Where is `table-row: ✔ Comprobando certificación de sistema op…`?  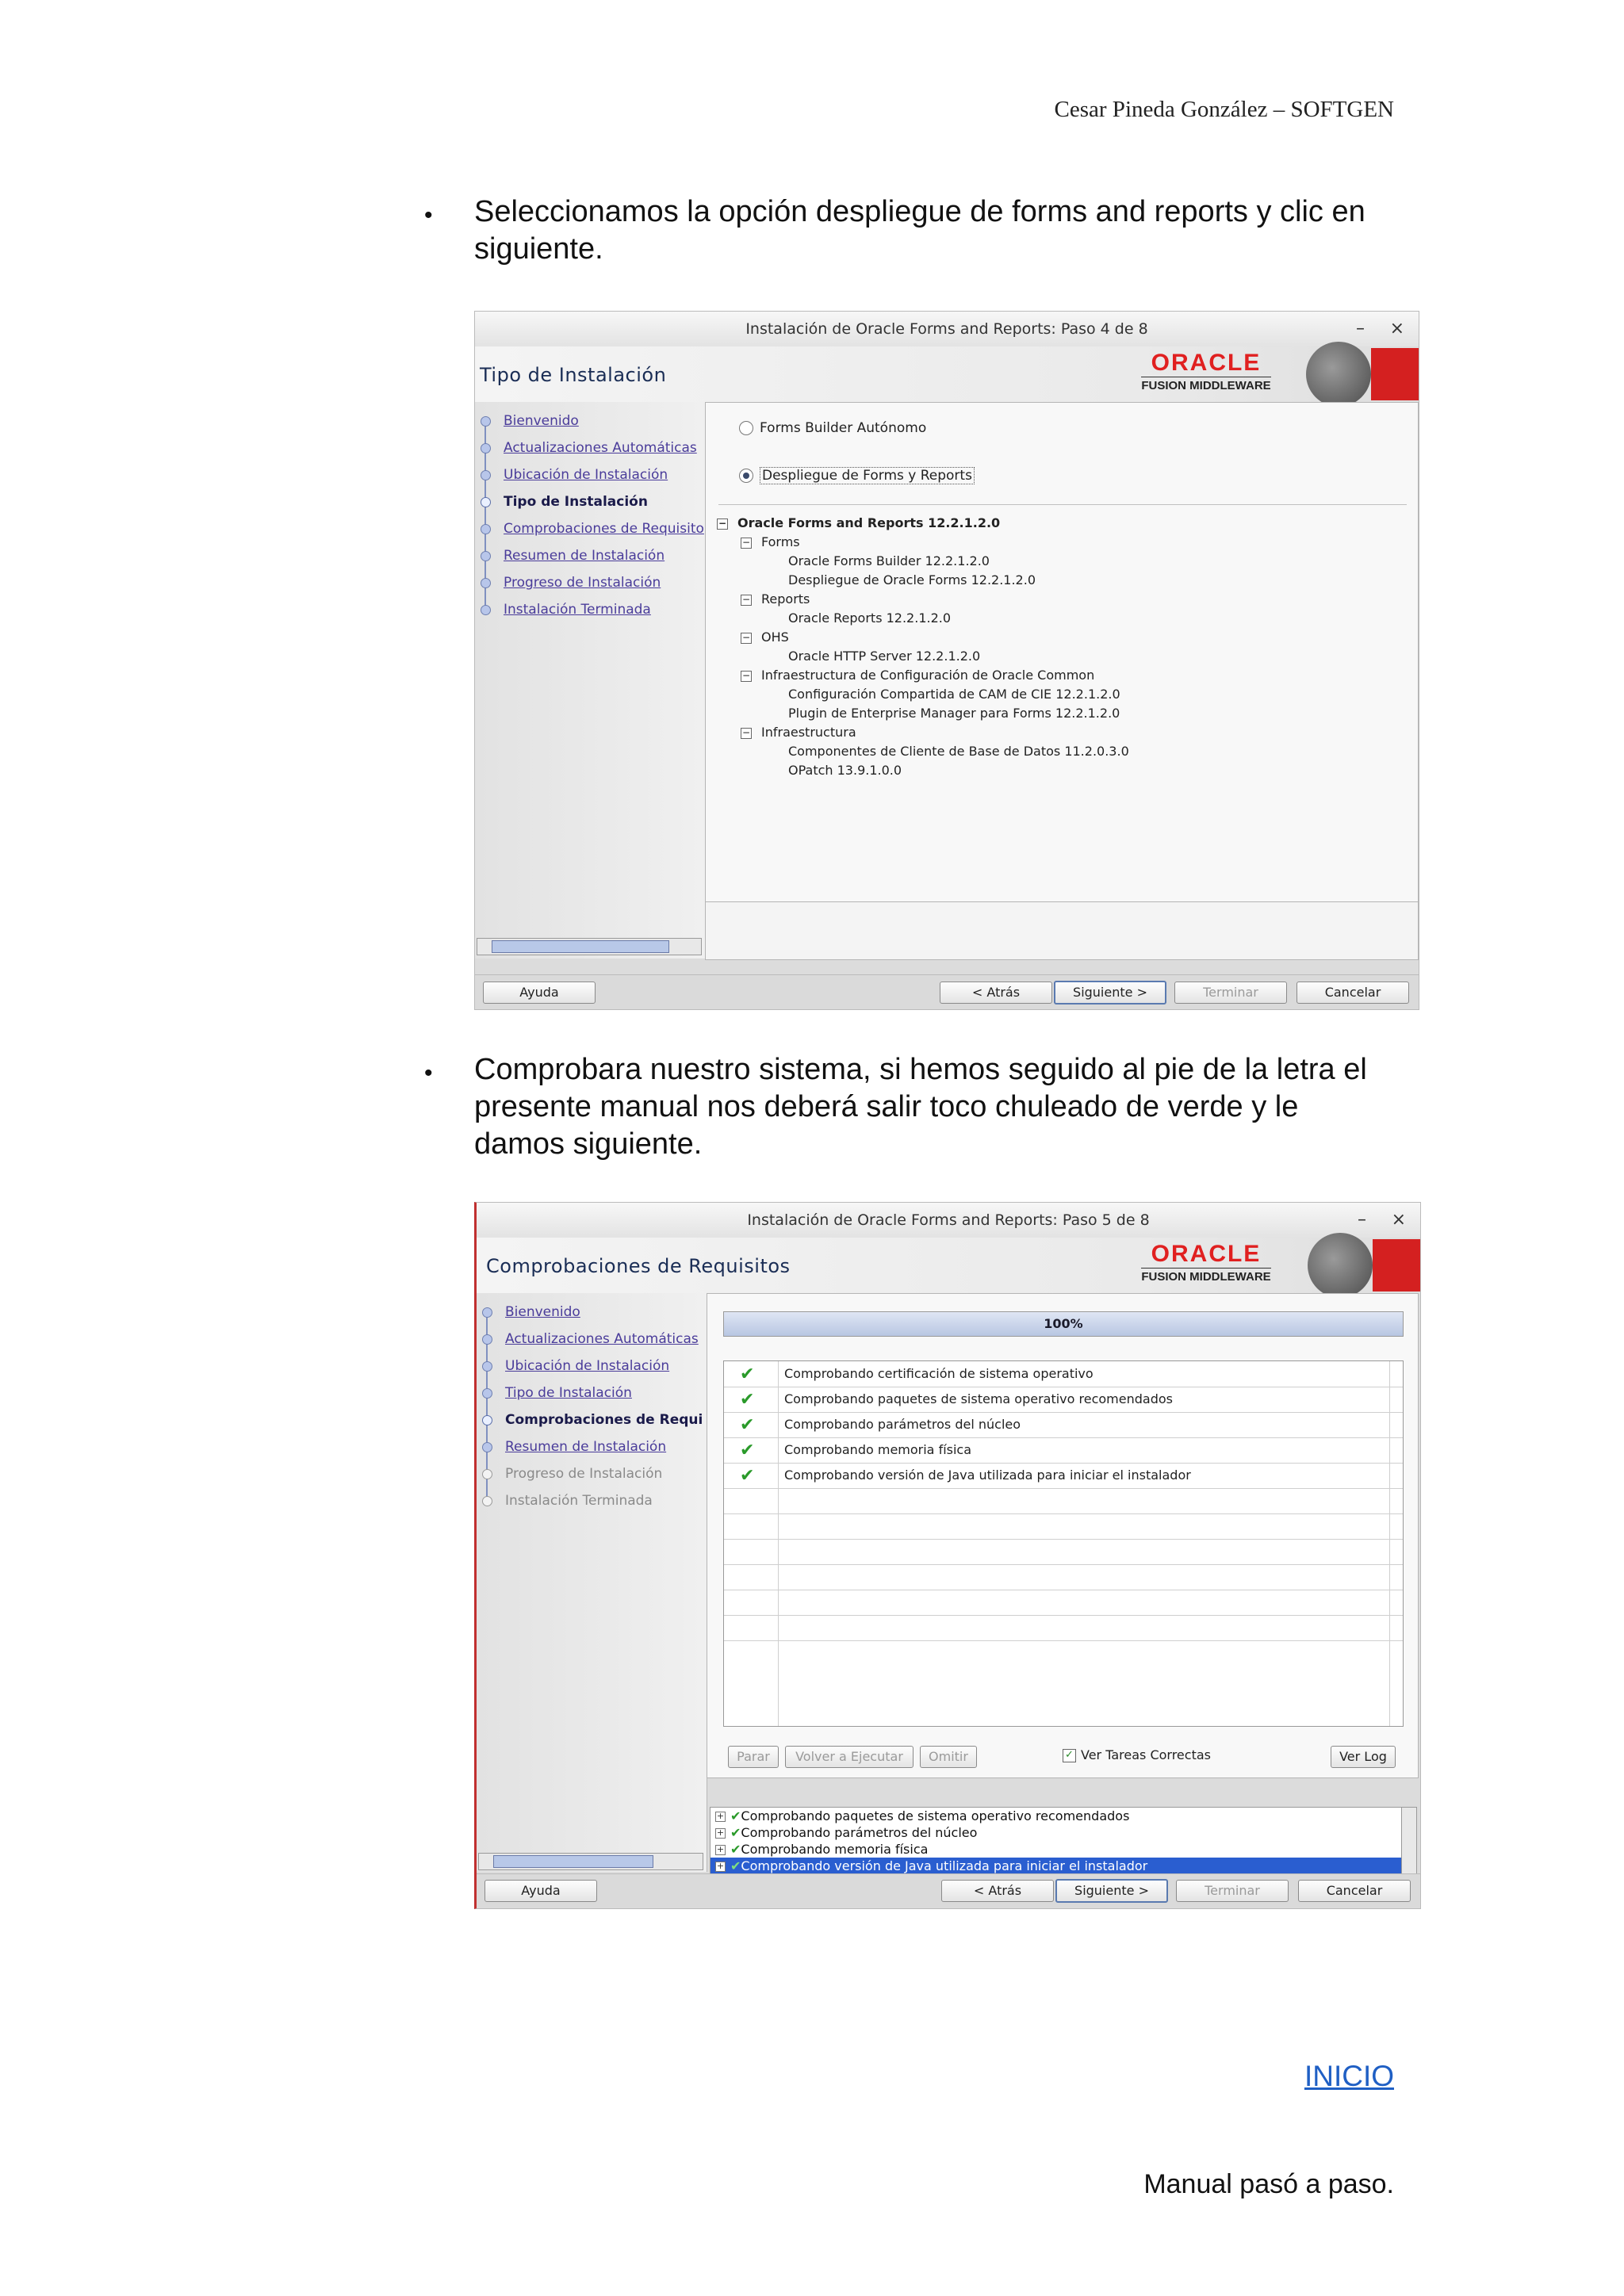
table-row: ✔ Comprobando certificación de sistema op… is located at coordinates (1063, 1374).